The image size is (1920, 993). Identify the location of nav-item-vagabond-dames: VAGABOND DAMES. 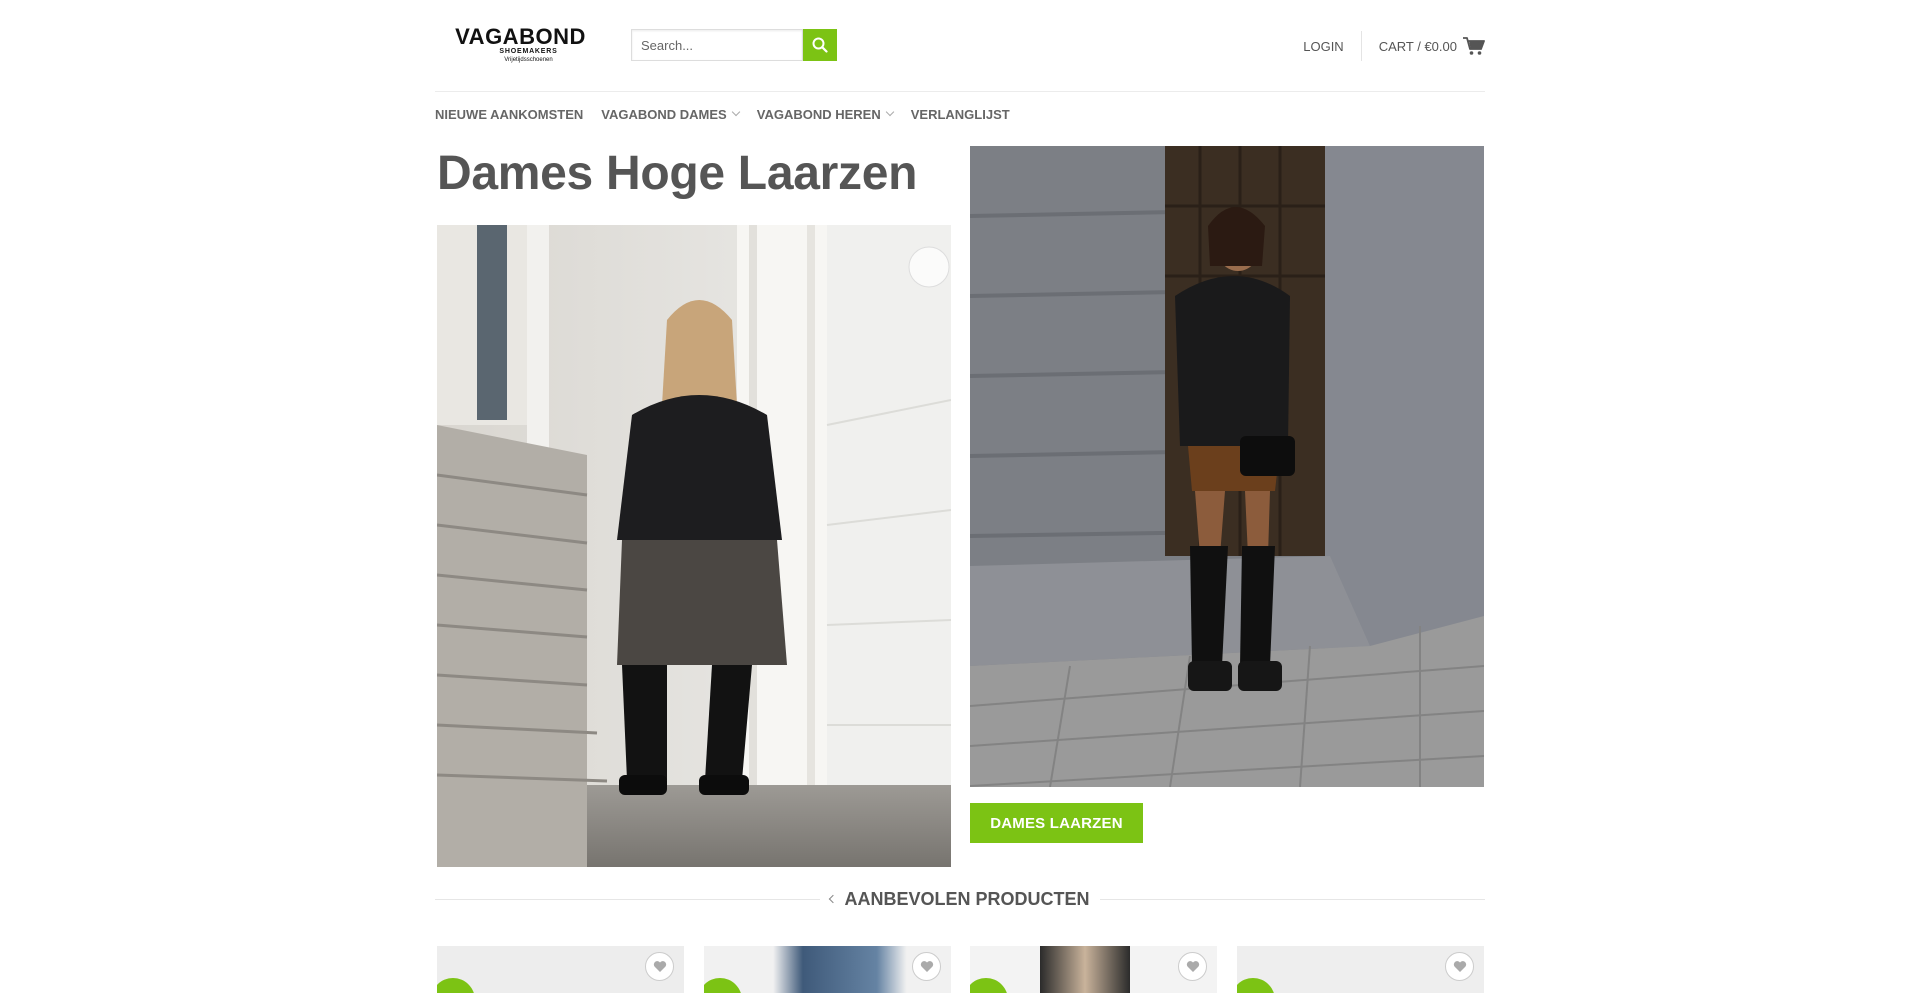
(670, 114).